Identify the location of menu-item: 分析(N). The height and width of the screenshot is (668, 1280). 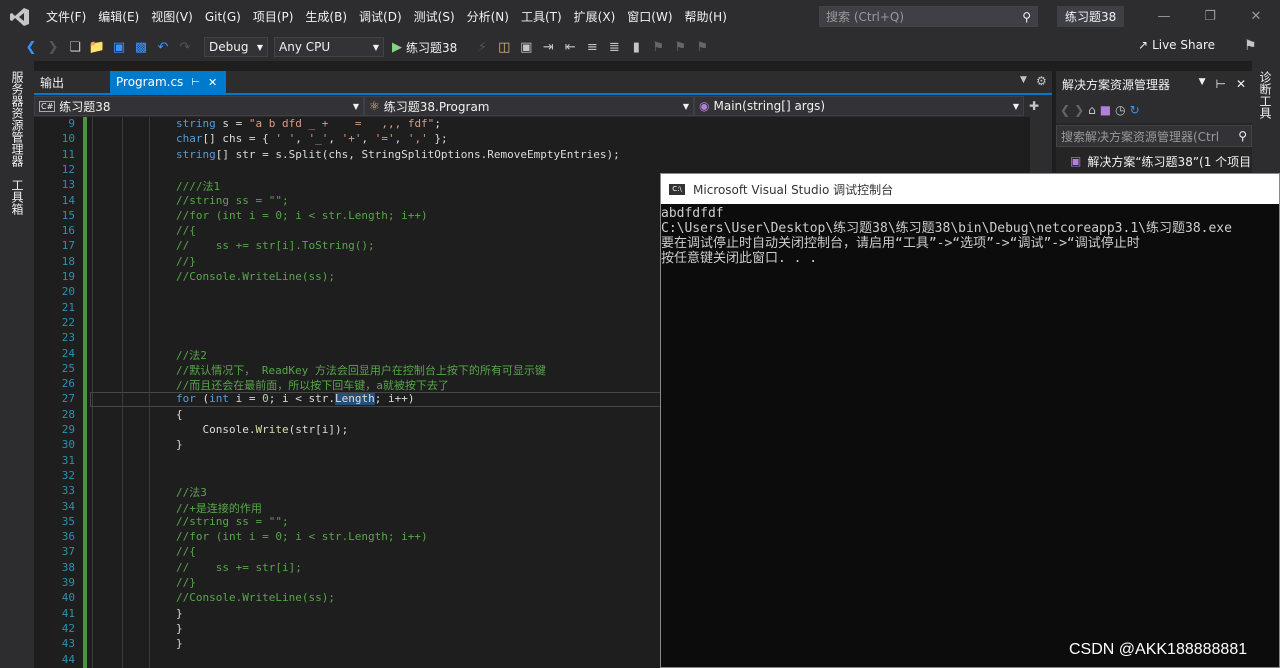
(488, 16).